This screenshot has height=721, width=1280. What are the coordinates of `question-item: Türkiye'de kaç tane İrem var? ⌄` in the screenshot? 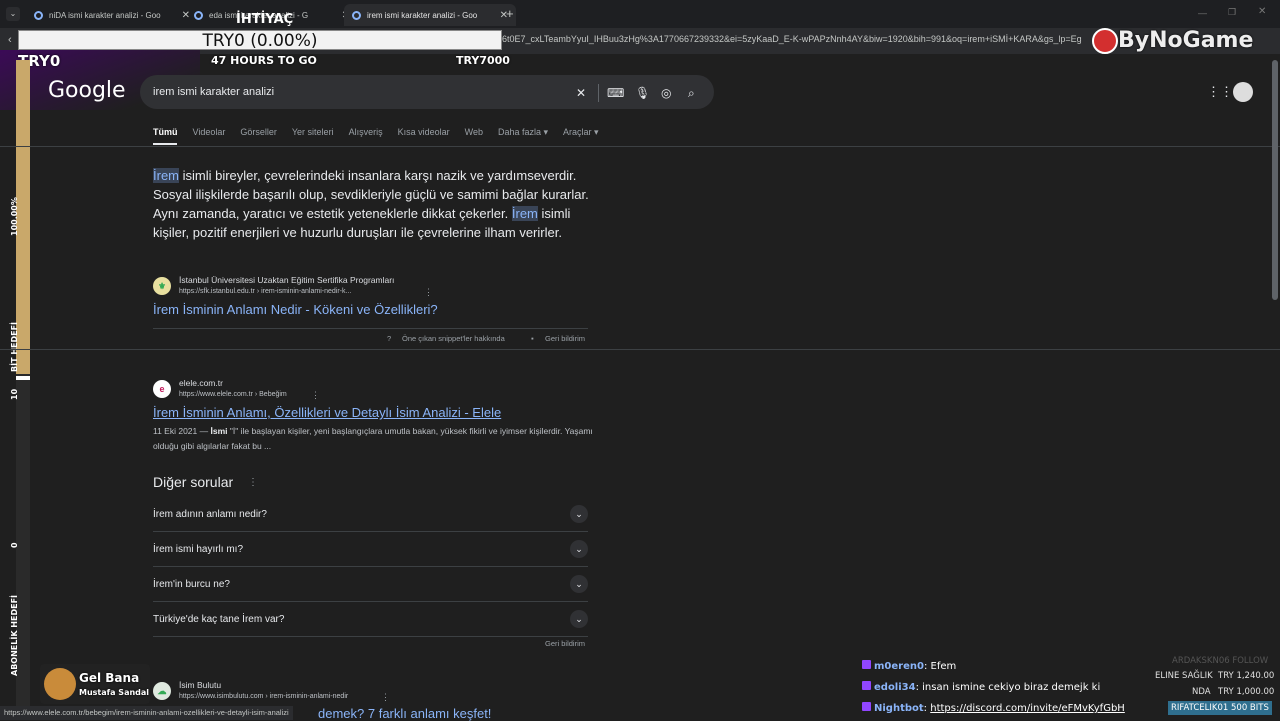 It's located at (370, 619).